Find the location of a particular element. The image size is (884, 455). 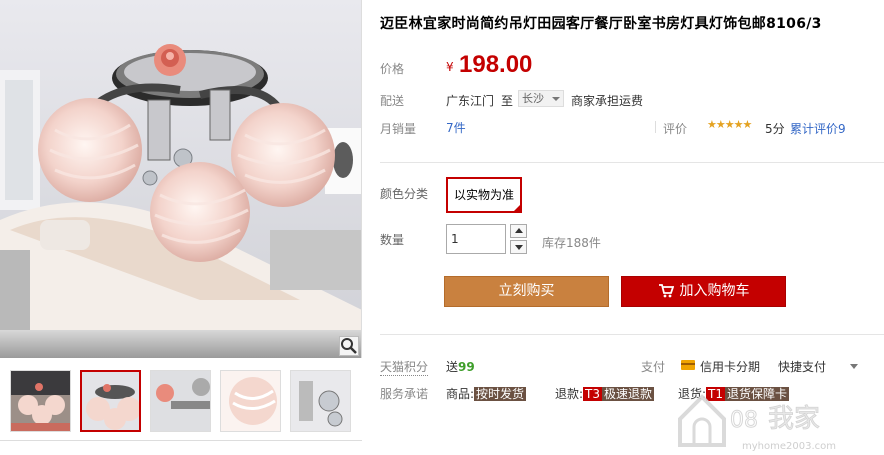

arrow-up-icon is located at coordinates (519, 230).